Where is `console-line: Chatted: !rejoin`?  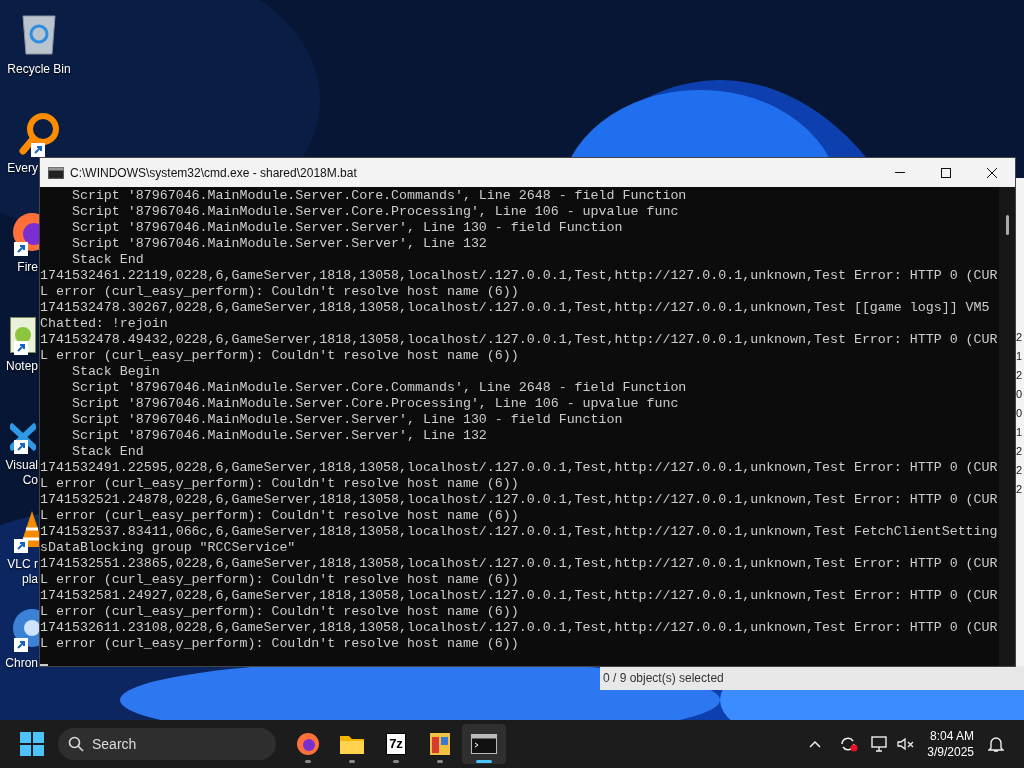
console-line: Chatted: !rejoin is located at coordinates (104, 324).